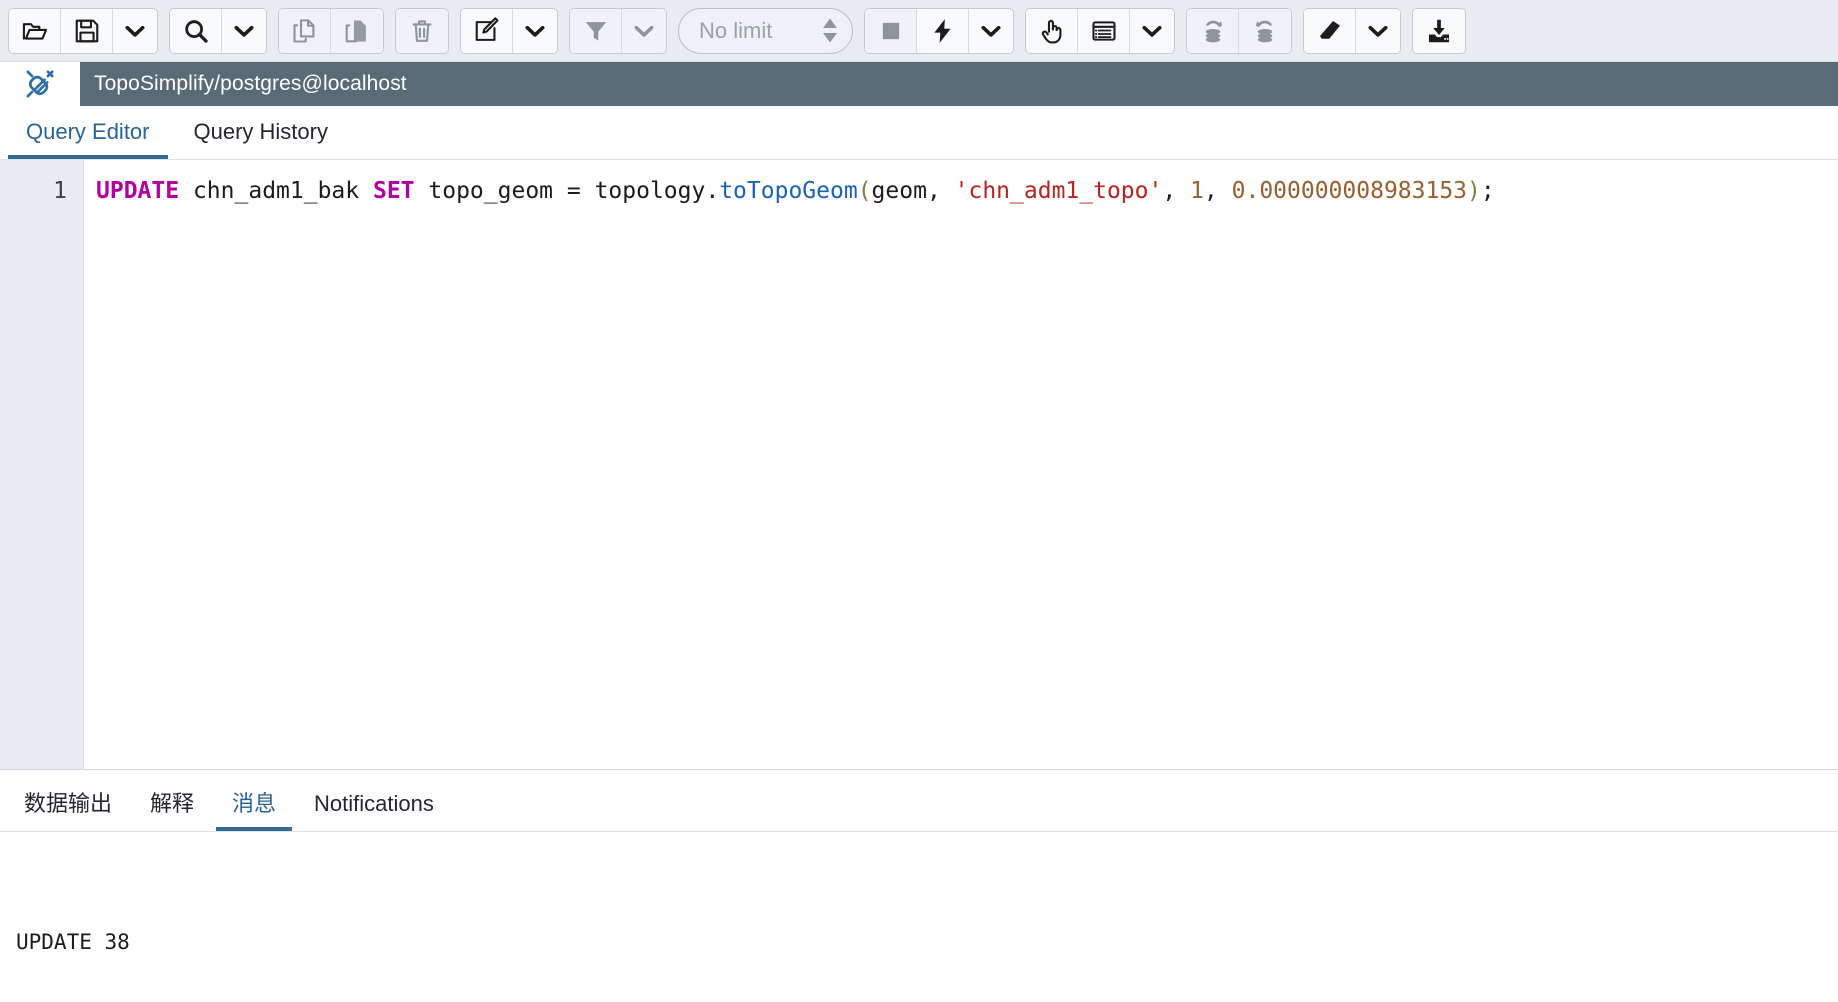  Describe the element at coordinates (276, 191) in the screenshot. I see `code-token: chn_adm1_bak` at that location.